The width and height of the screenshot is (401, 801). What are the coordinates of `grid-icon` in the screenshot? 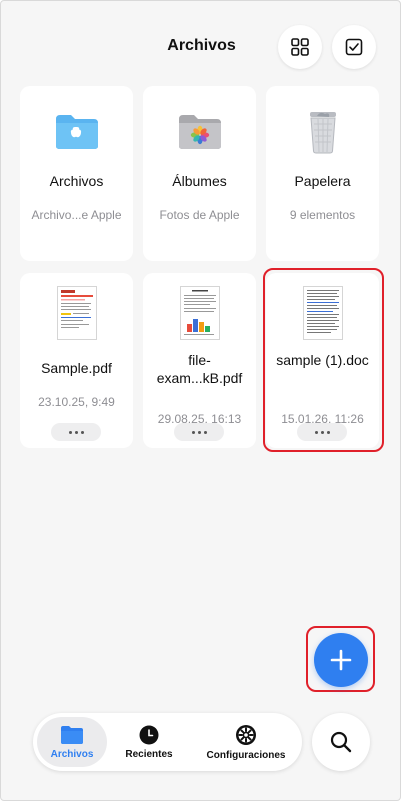 It's located at (300, 47).